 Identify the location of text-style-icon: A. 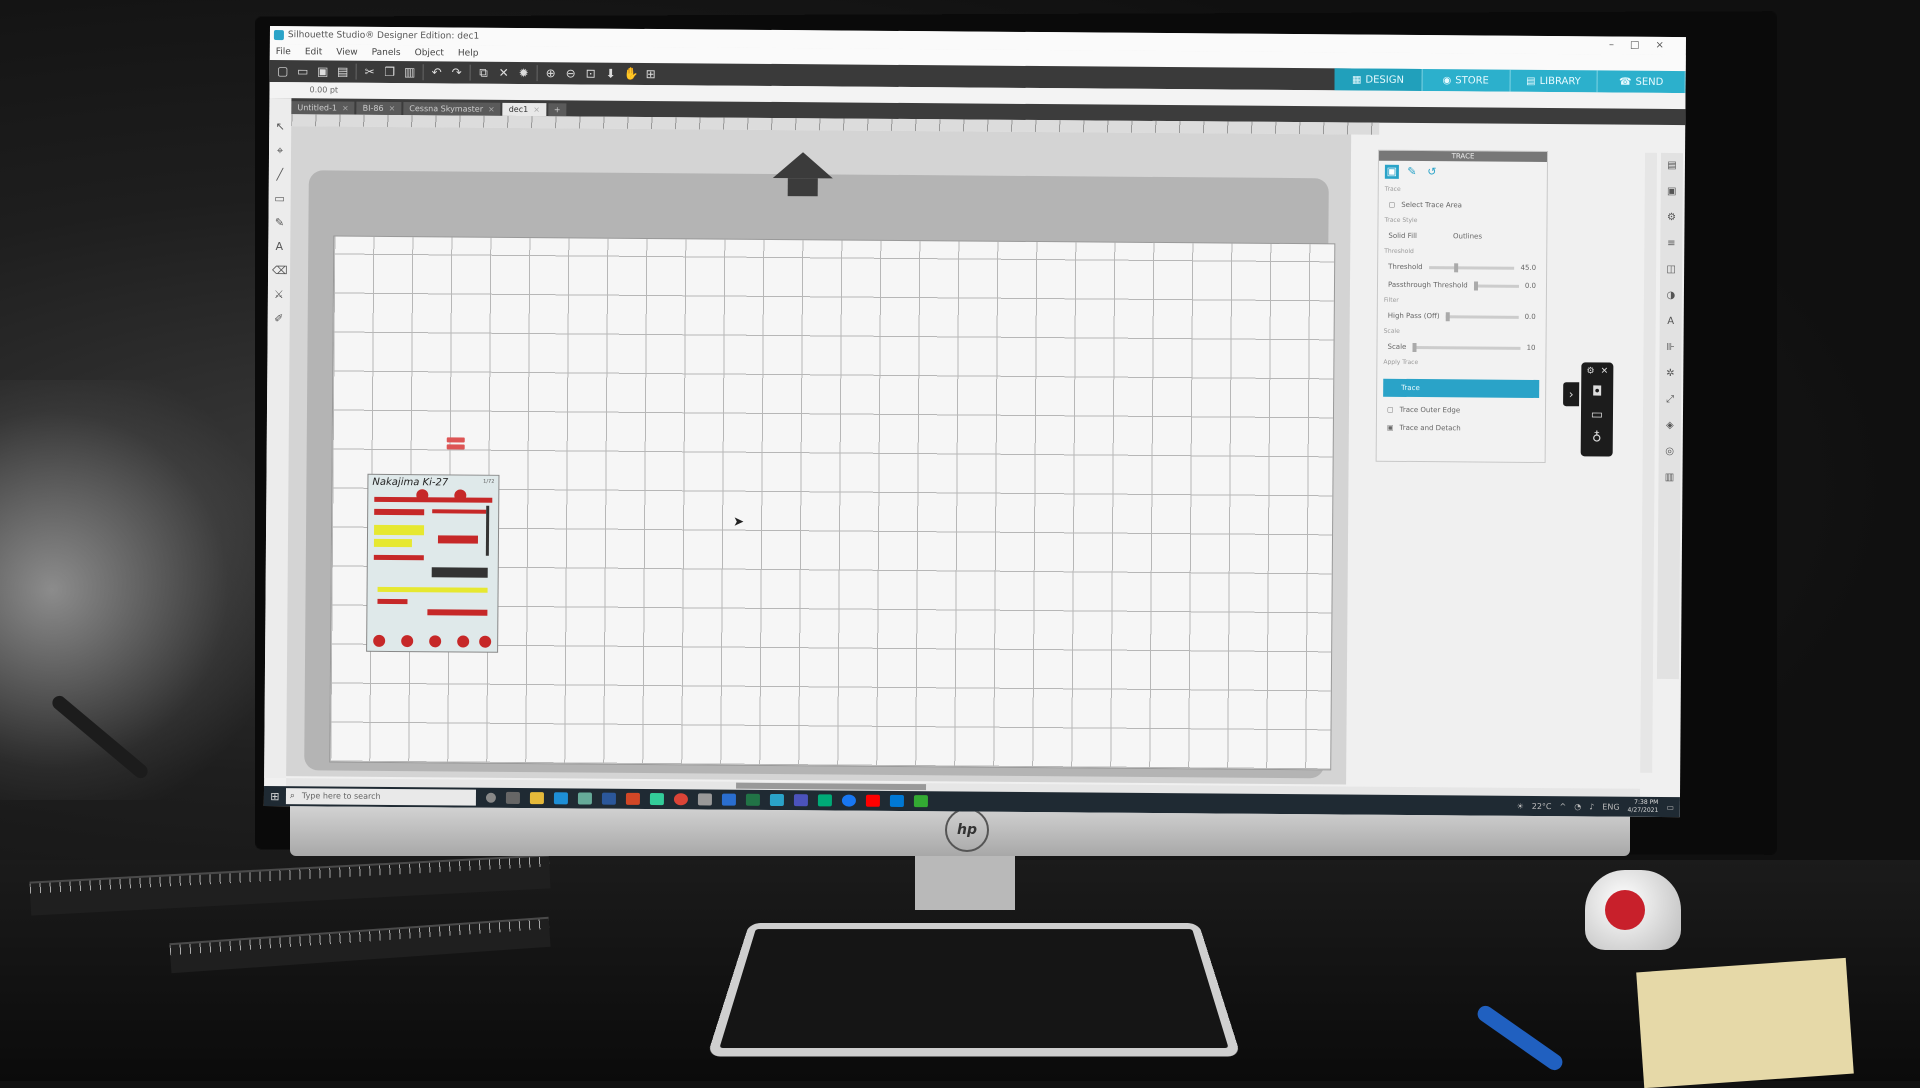
(1671, 322).